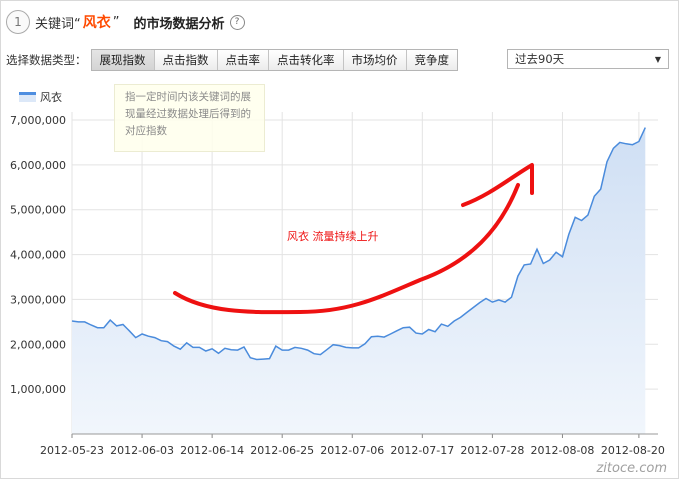 This screenshot has width=679, height=479. I want to click on legend-swatch, so click(27, 97).